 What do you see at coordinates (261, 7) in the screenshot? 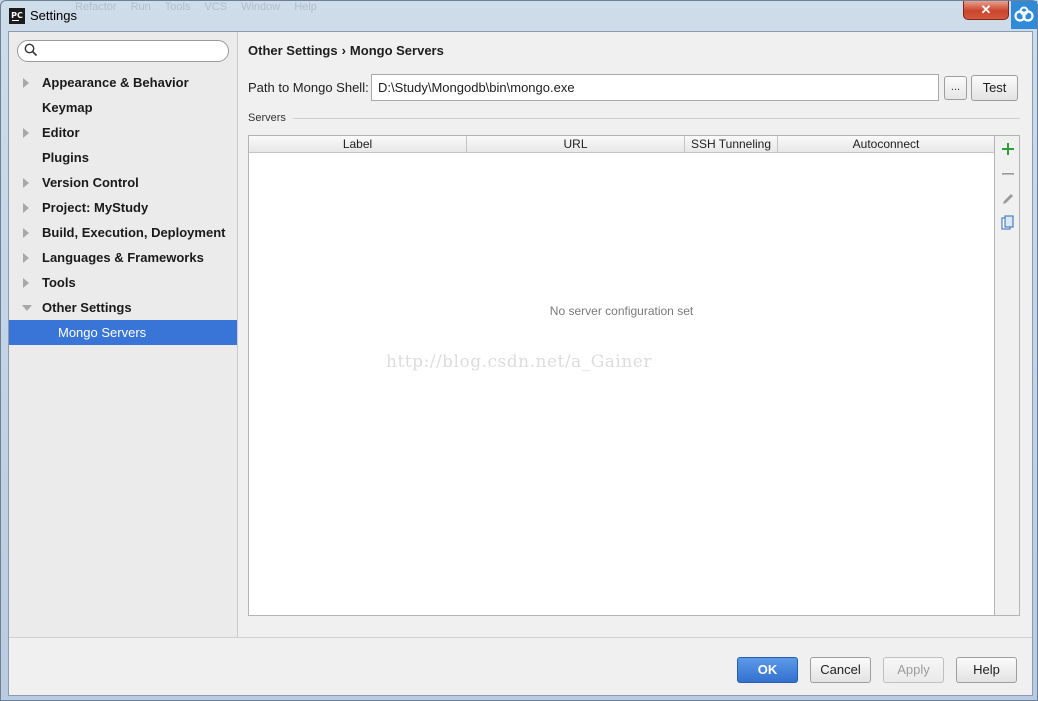
I see `ghost-menu-item: Window` at bounding box center [261, 7].